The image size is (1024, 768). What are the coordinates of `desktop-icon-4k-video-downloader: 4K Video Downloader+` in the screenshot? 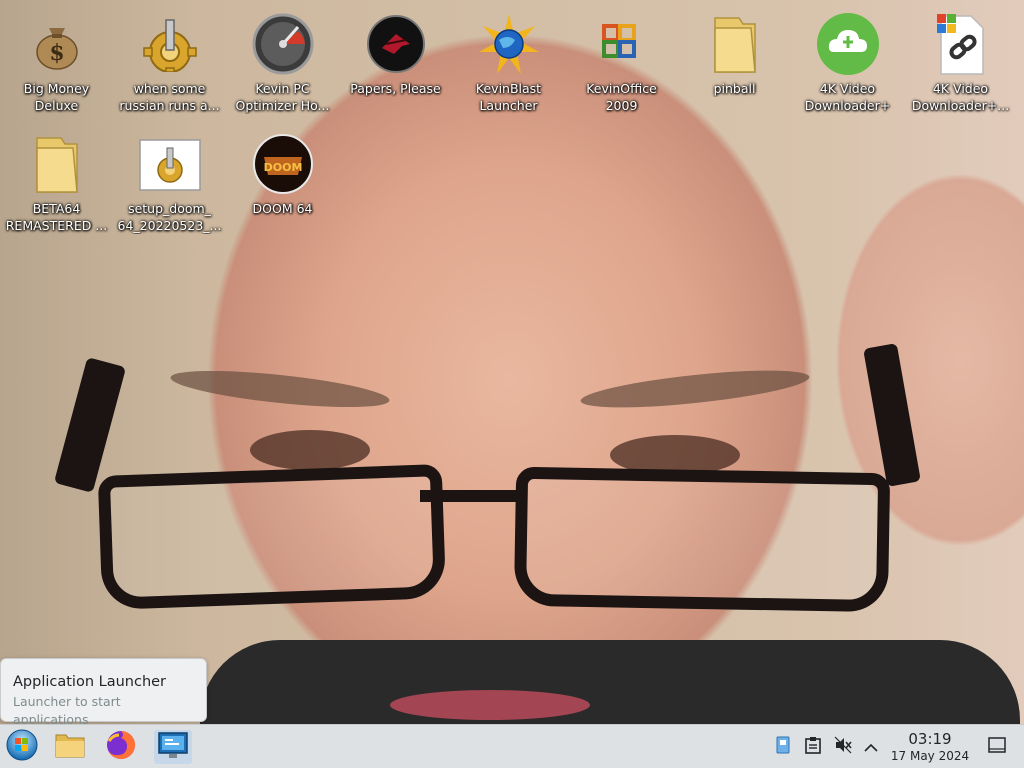 It's located at (847, 60).